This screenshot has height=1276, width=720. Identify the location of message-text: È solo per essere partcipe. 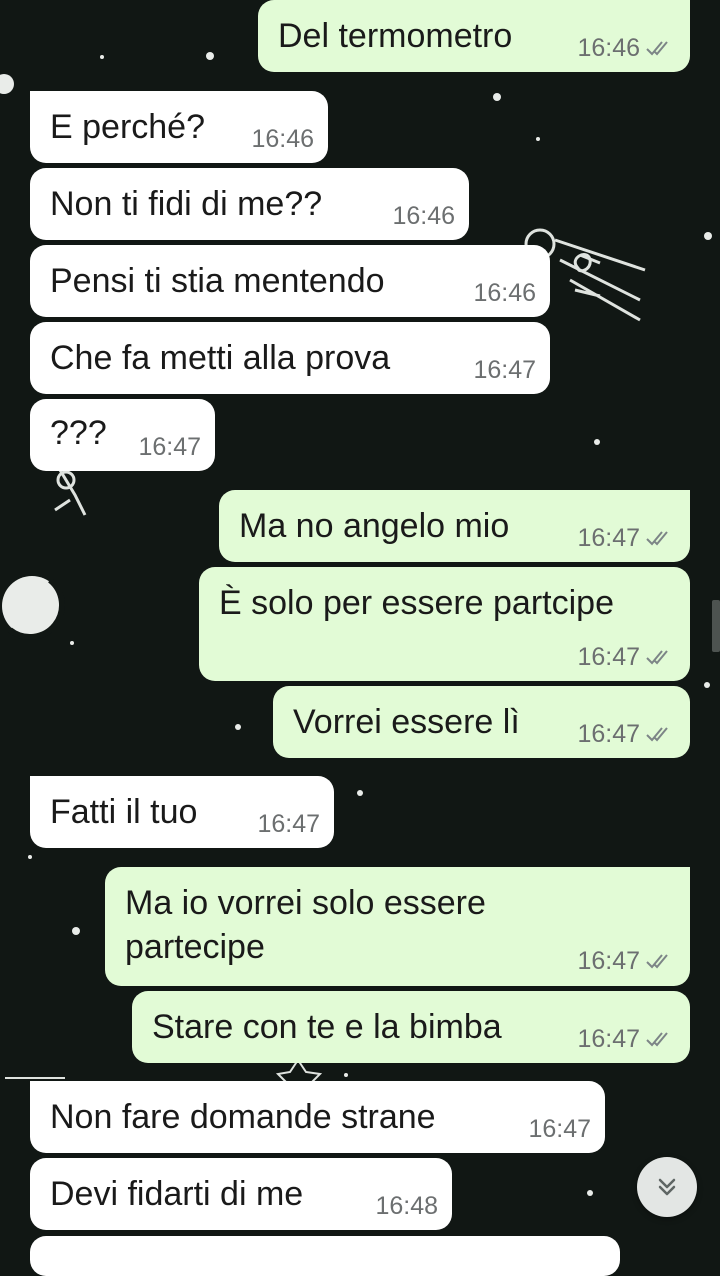
(416, 603).